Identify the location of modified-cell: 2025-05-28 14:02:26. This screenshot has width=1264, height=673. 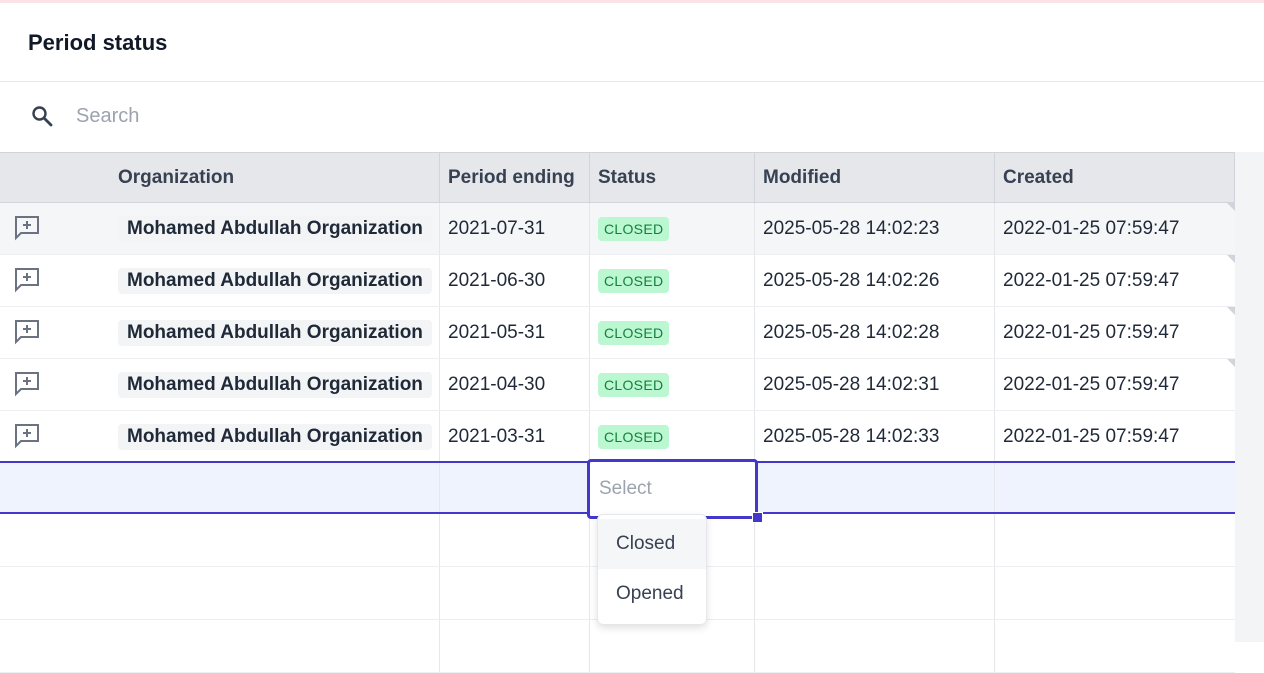
(875, 280).